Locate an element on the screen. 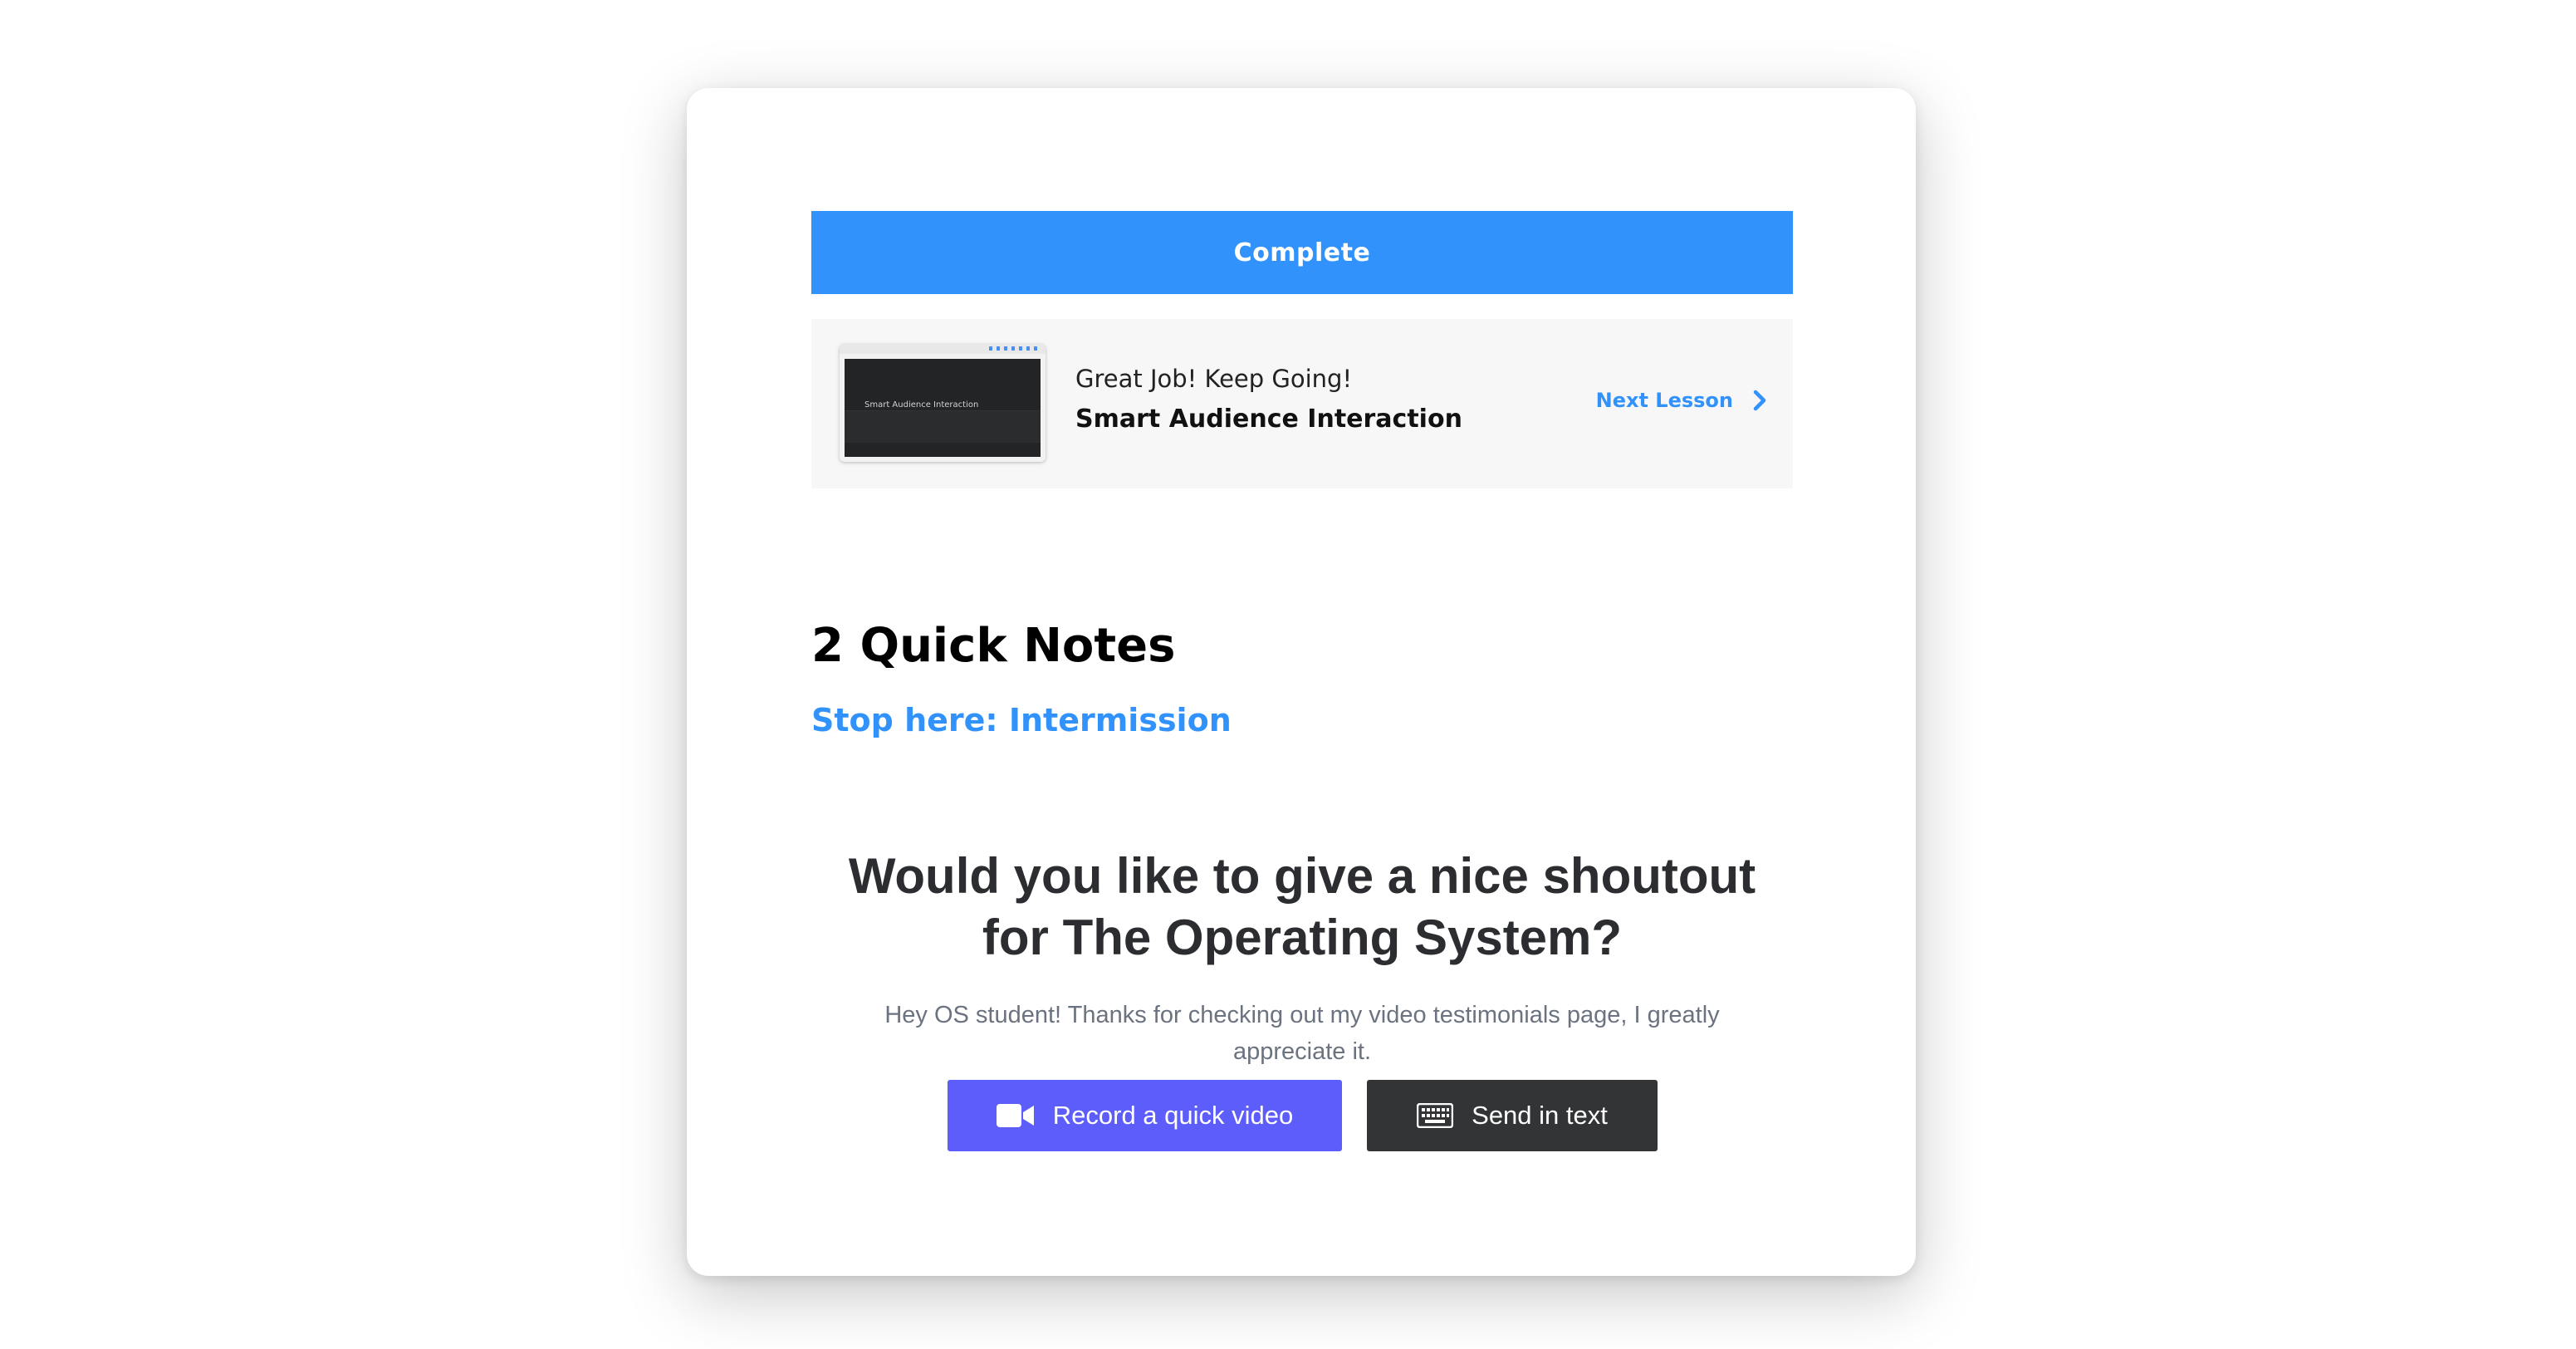  record-video-label: Record a quick video is located at coordinates (1173, 1115).